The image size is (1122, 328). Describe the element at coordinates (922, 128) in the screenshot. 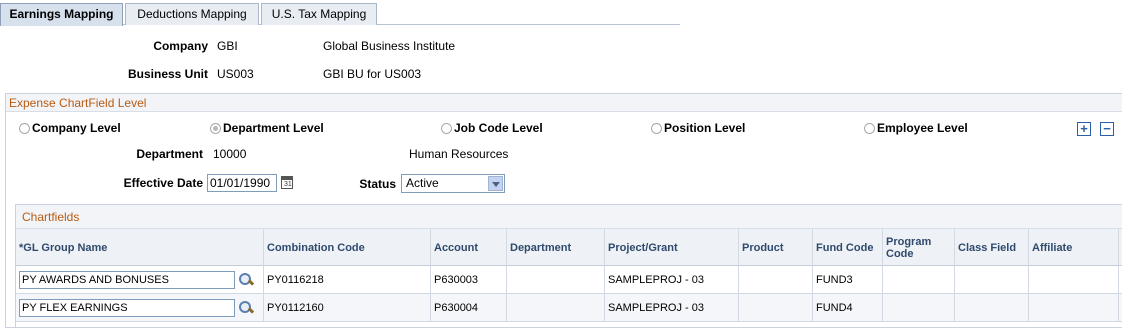

I see `radio-label: Employee Level` at that location.